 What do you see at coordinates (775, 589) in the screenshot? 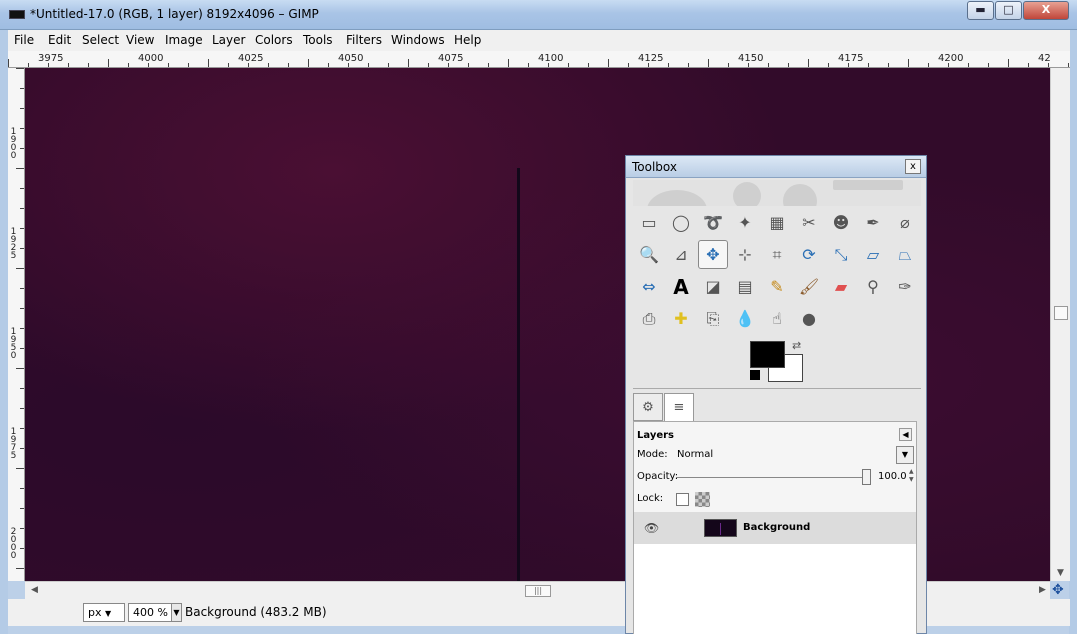
I see `layer-list-empty-area` at bounding box center [775, 589].